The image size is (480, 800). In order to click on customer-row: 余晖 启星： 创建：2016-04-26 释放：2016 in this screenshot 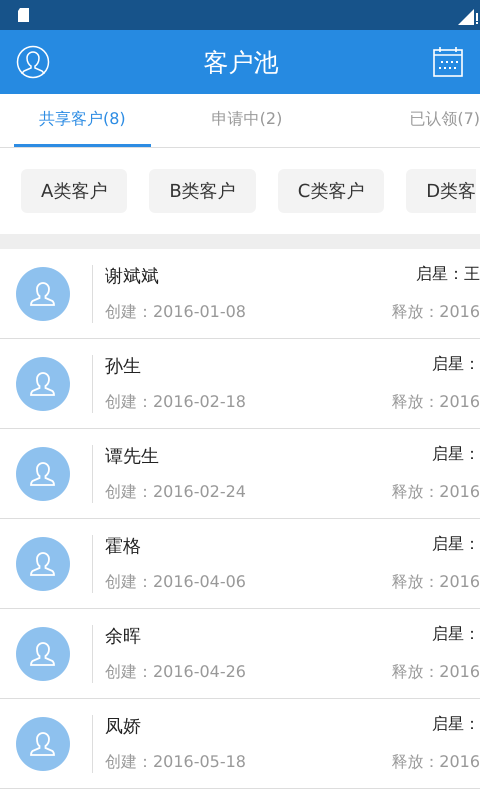, I will do `click(240, 654)`.